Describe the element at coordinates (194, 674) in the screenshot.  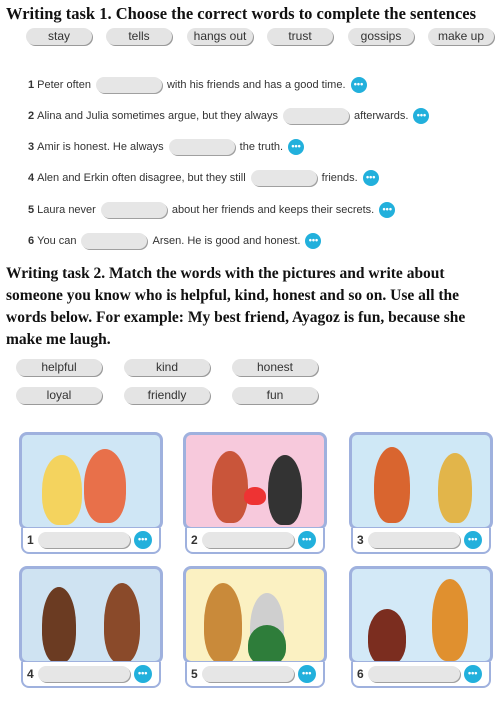
I see `picture-number: 5` at that location.